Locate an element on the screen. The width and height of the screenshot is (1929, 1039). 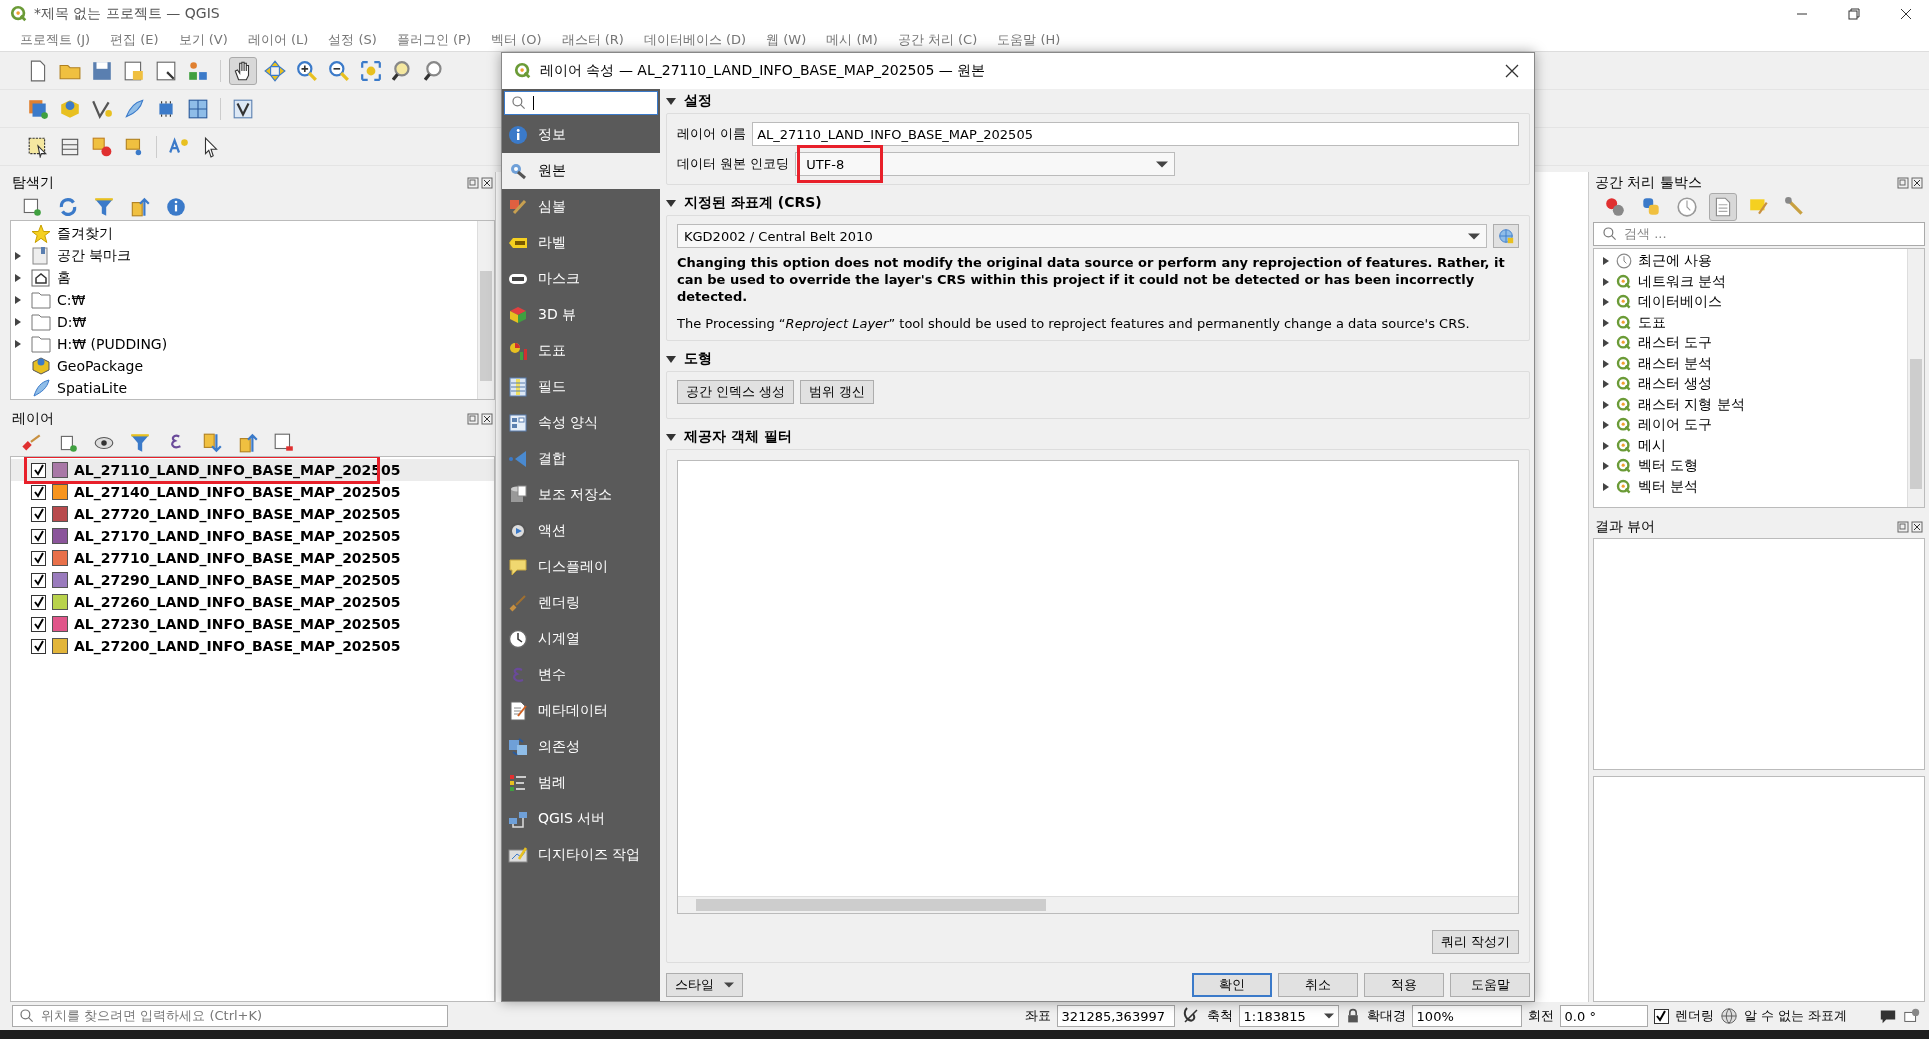
encoding-dropdown: UTF-8 is located at coordinates (985, 164).